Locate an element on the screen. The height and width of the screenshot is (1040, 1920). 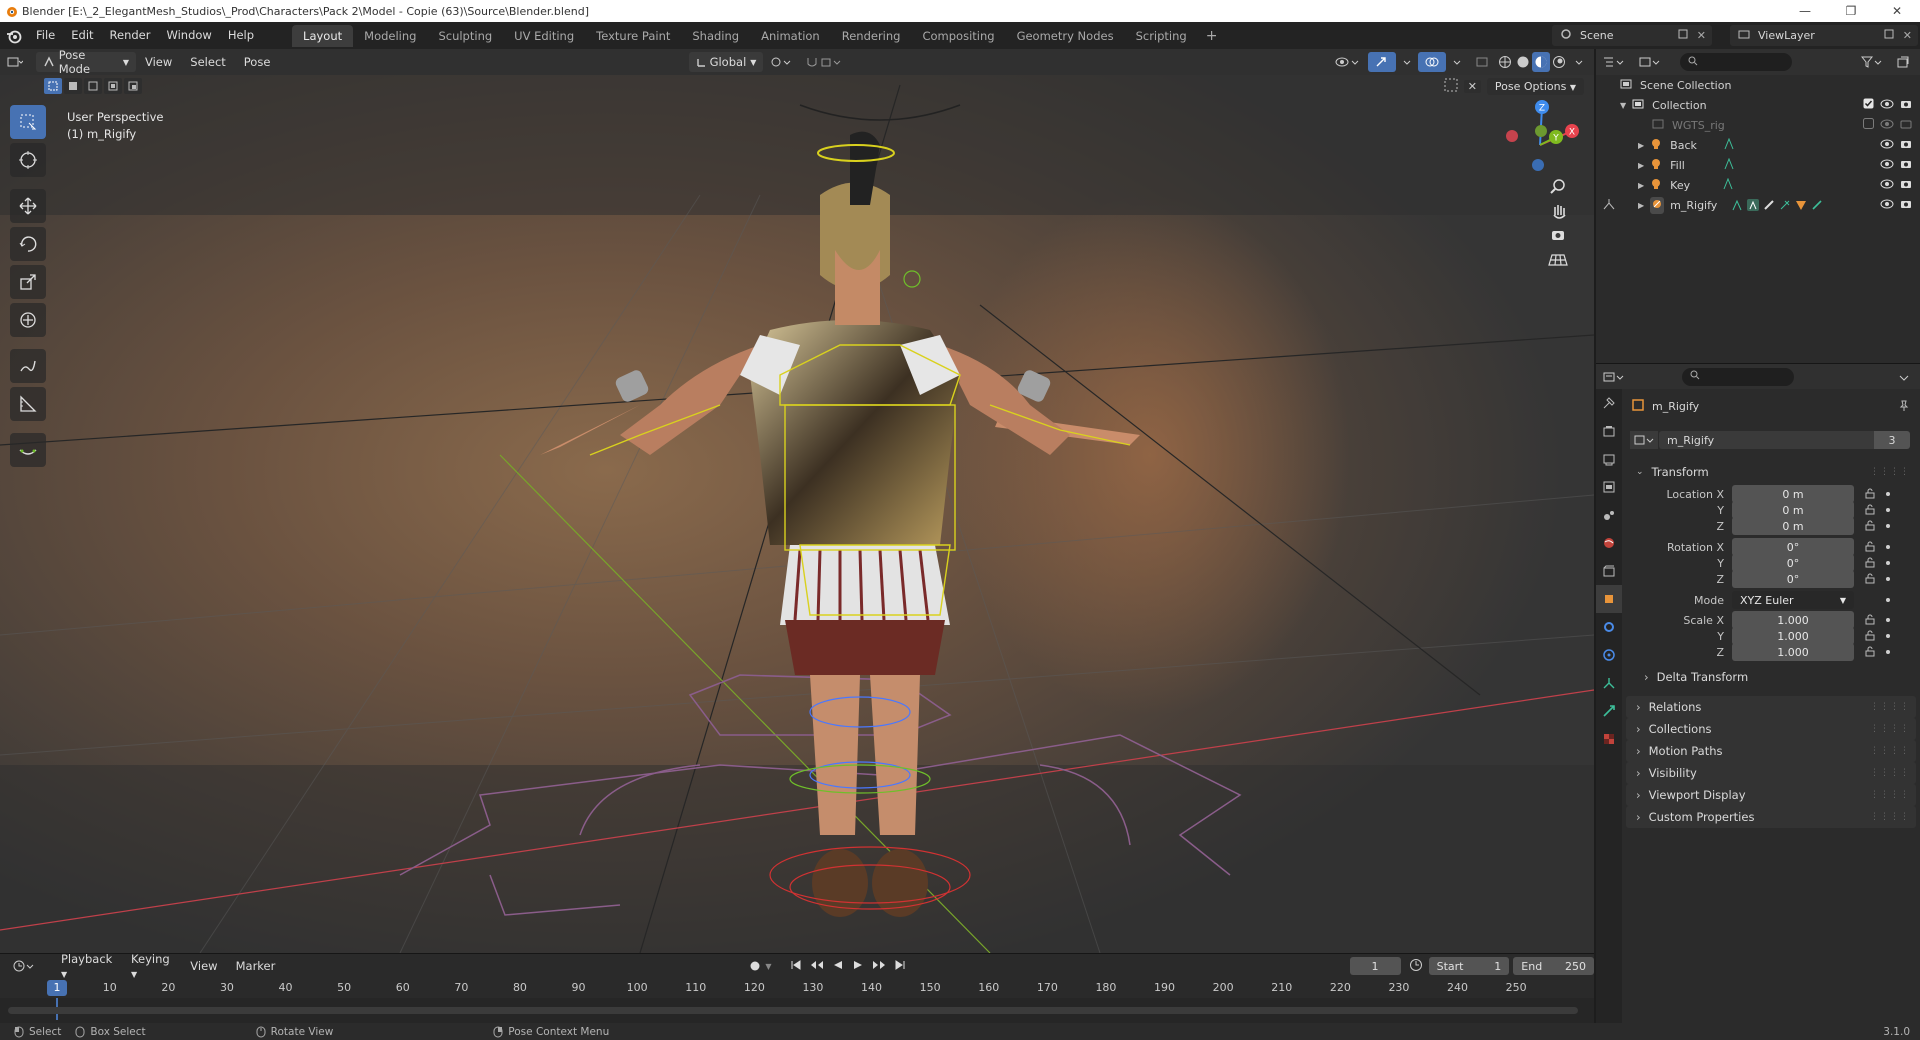
tab-geometry-nodes: Geometry Nodes is located at coordinates (1065, 36).